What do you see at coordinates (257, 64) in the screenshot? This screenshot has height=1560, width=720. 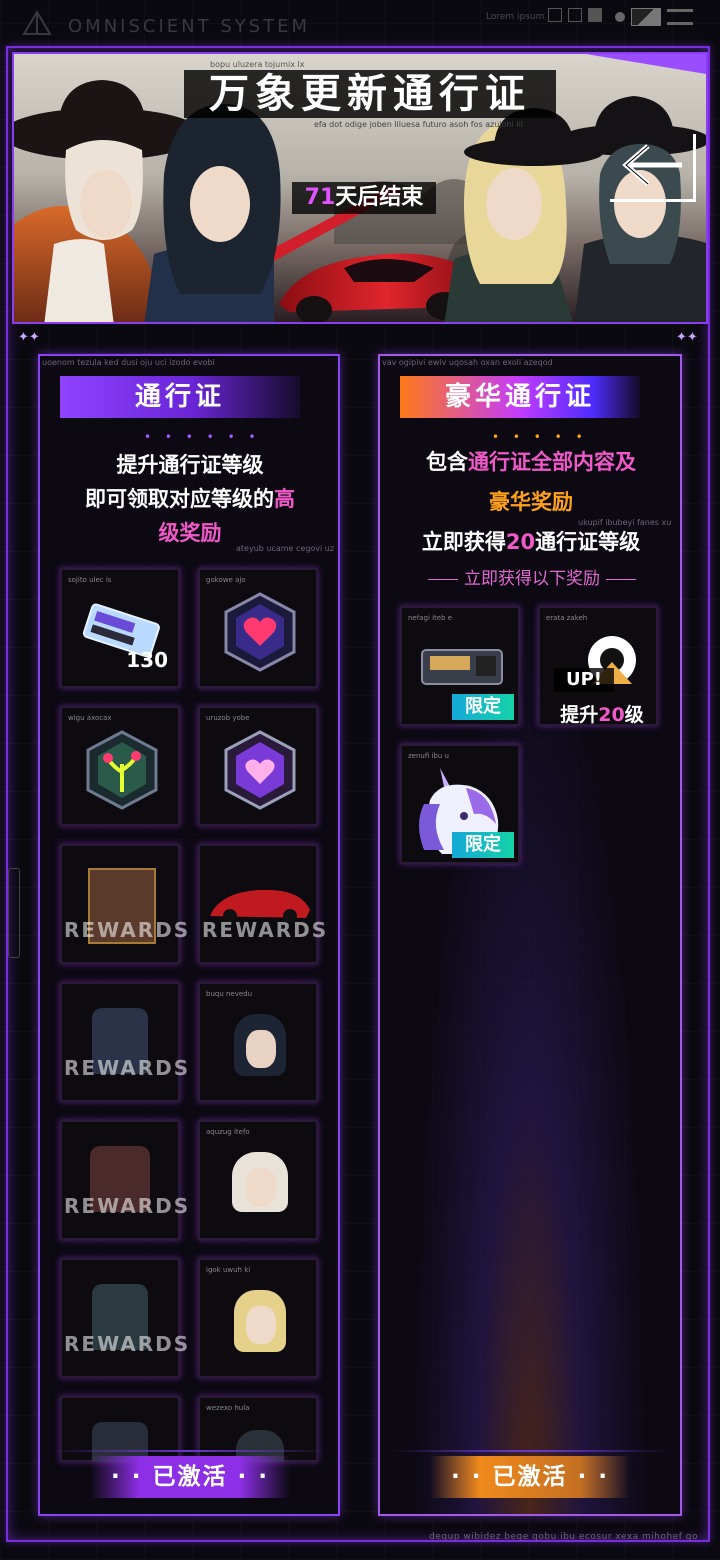 I see `banner-tiny-text: bopu uluzera tojumix lx` at bounding box center [257, 64].